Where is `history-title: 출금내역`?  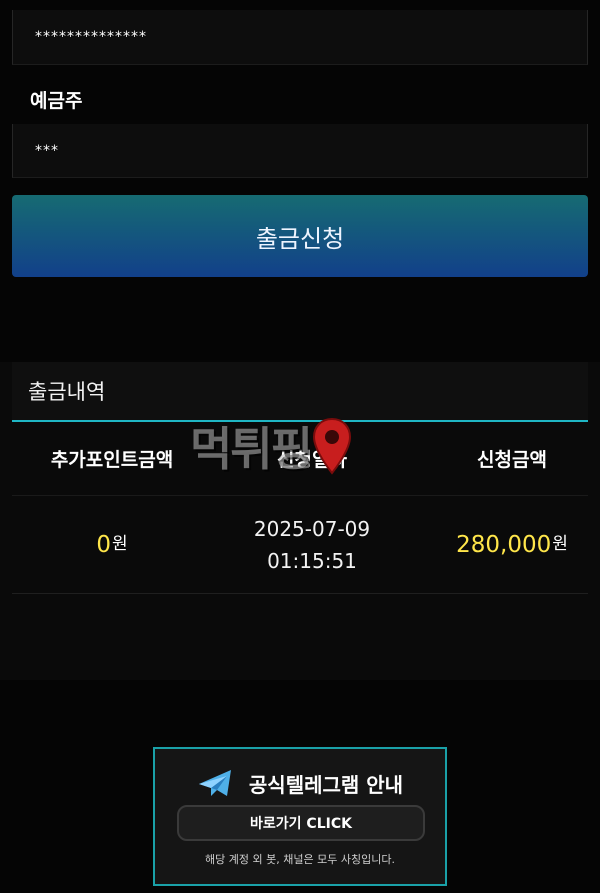 history-title: 출금내역 is located at coordinates (300, 391).